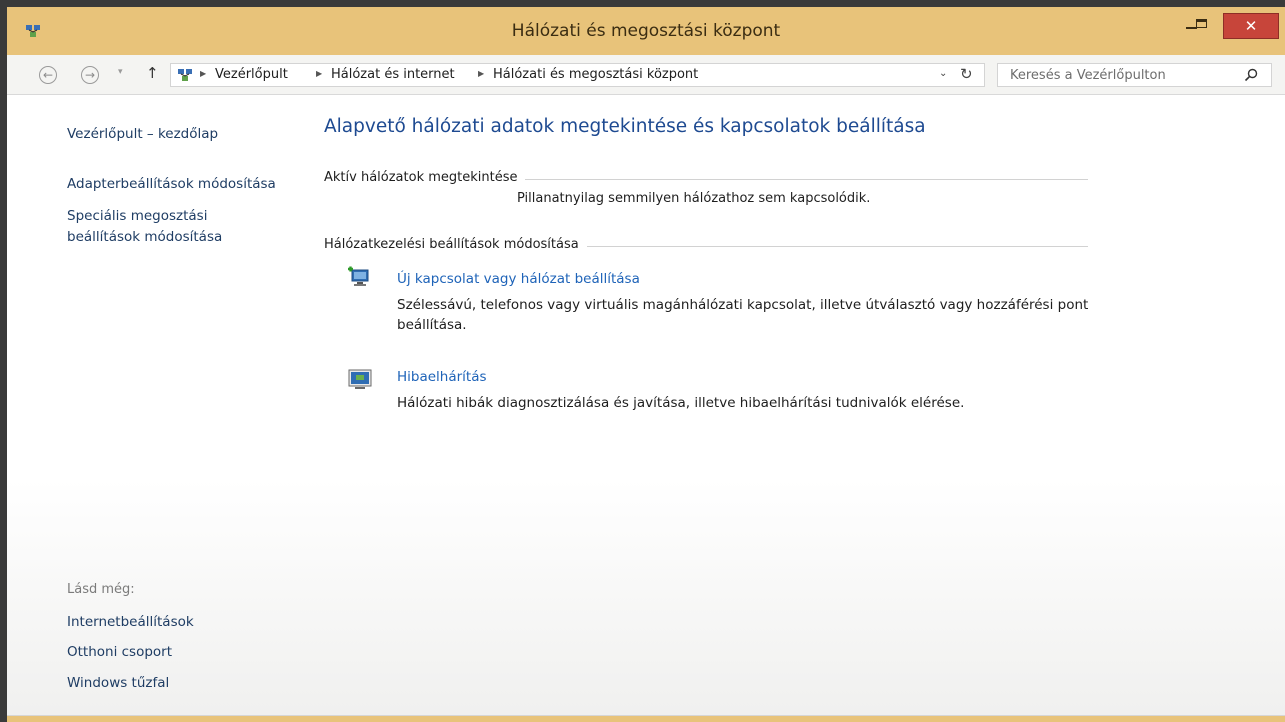 The image size is (1285, 722). What do you see at coordinates (142, 134) in the screenshot?
I see `sidebar-link-control-panel-home: Vezérlőpult – kezdőlap` at bounding box center [142, 134].